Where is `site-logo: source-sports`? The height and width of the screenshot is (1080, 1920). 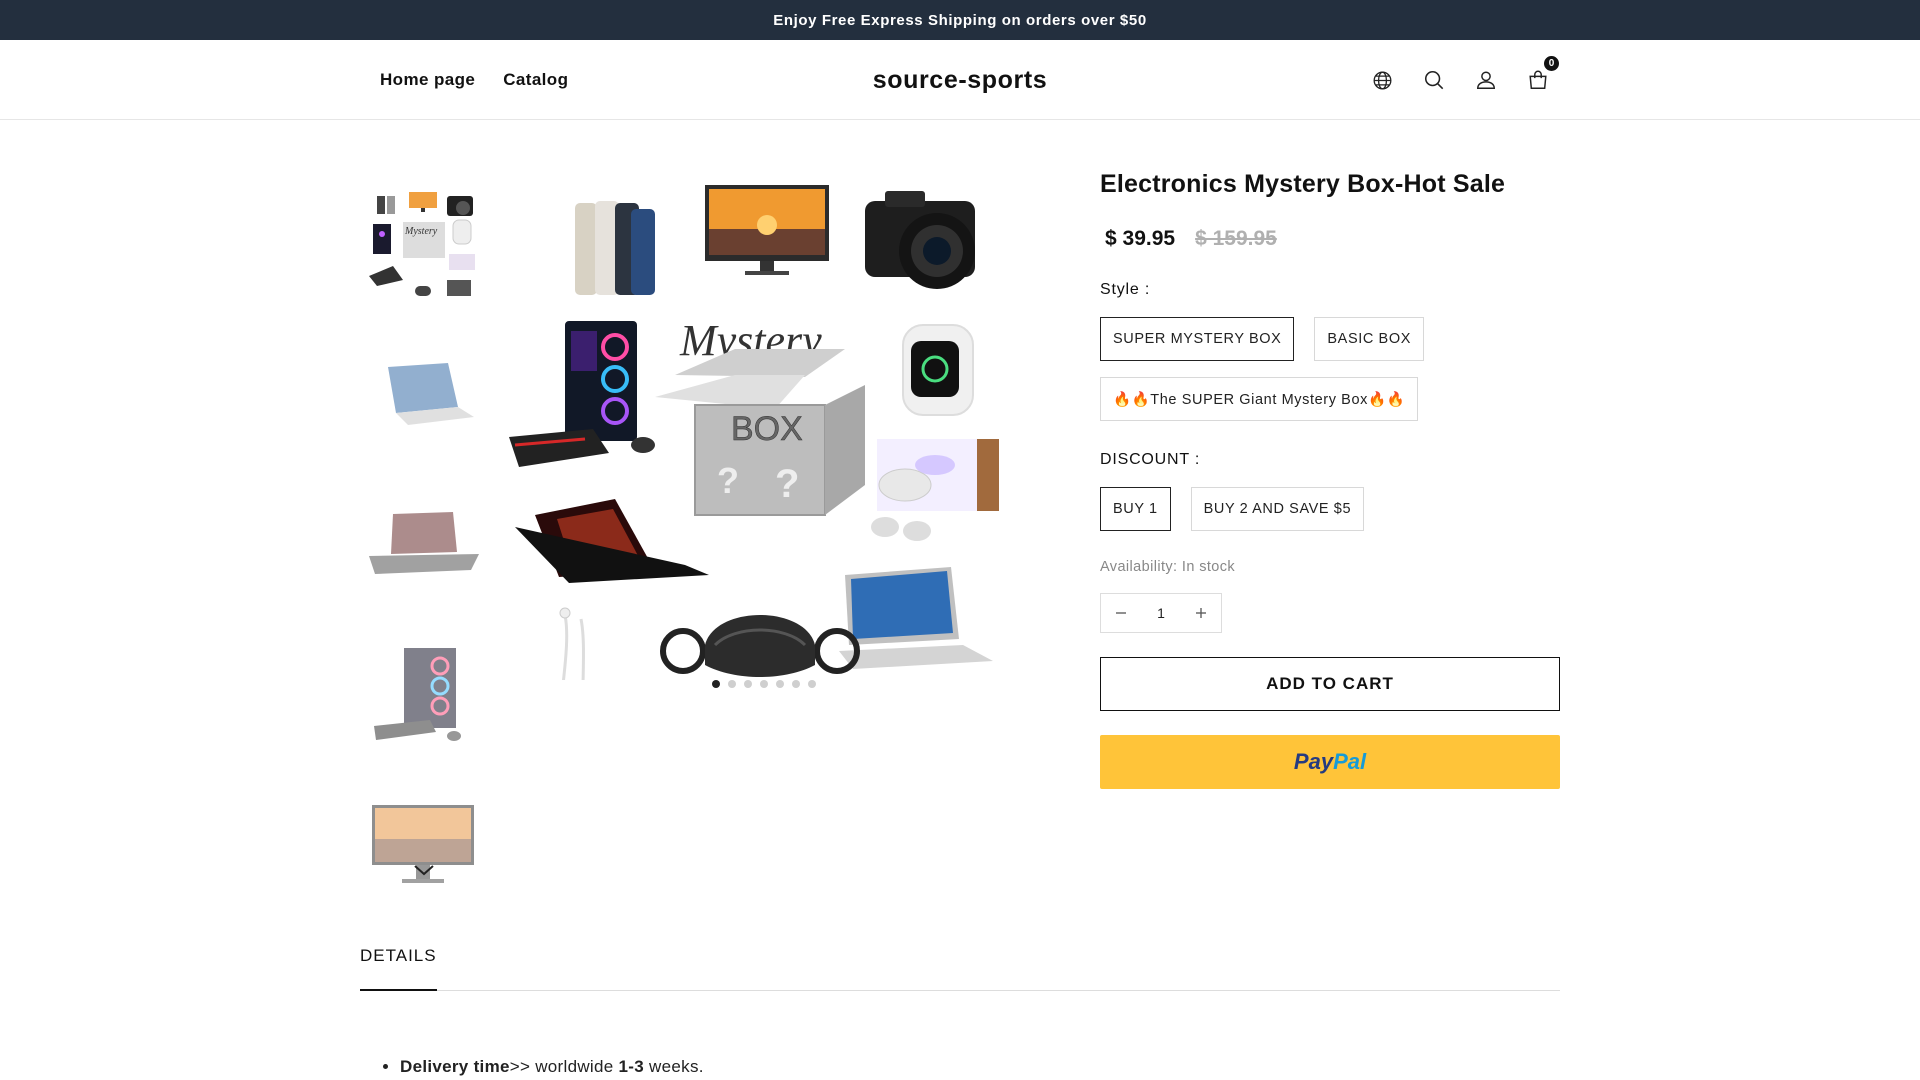
site-logo: source-sports is located at coordinates (960, 80).